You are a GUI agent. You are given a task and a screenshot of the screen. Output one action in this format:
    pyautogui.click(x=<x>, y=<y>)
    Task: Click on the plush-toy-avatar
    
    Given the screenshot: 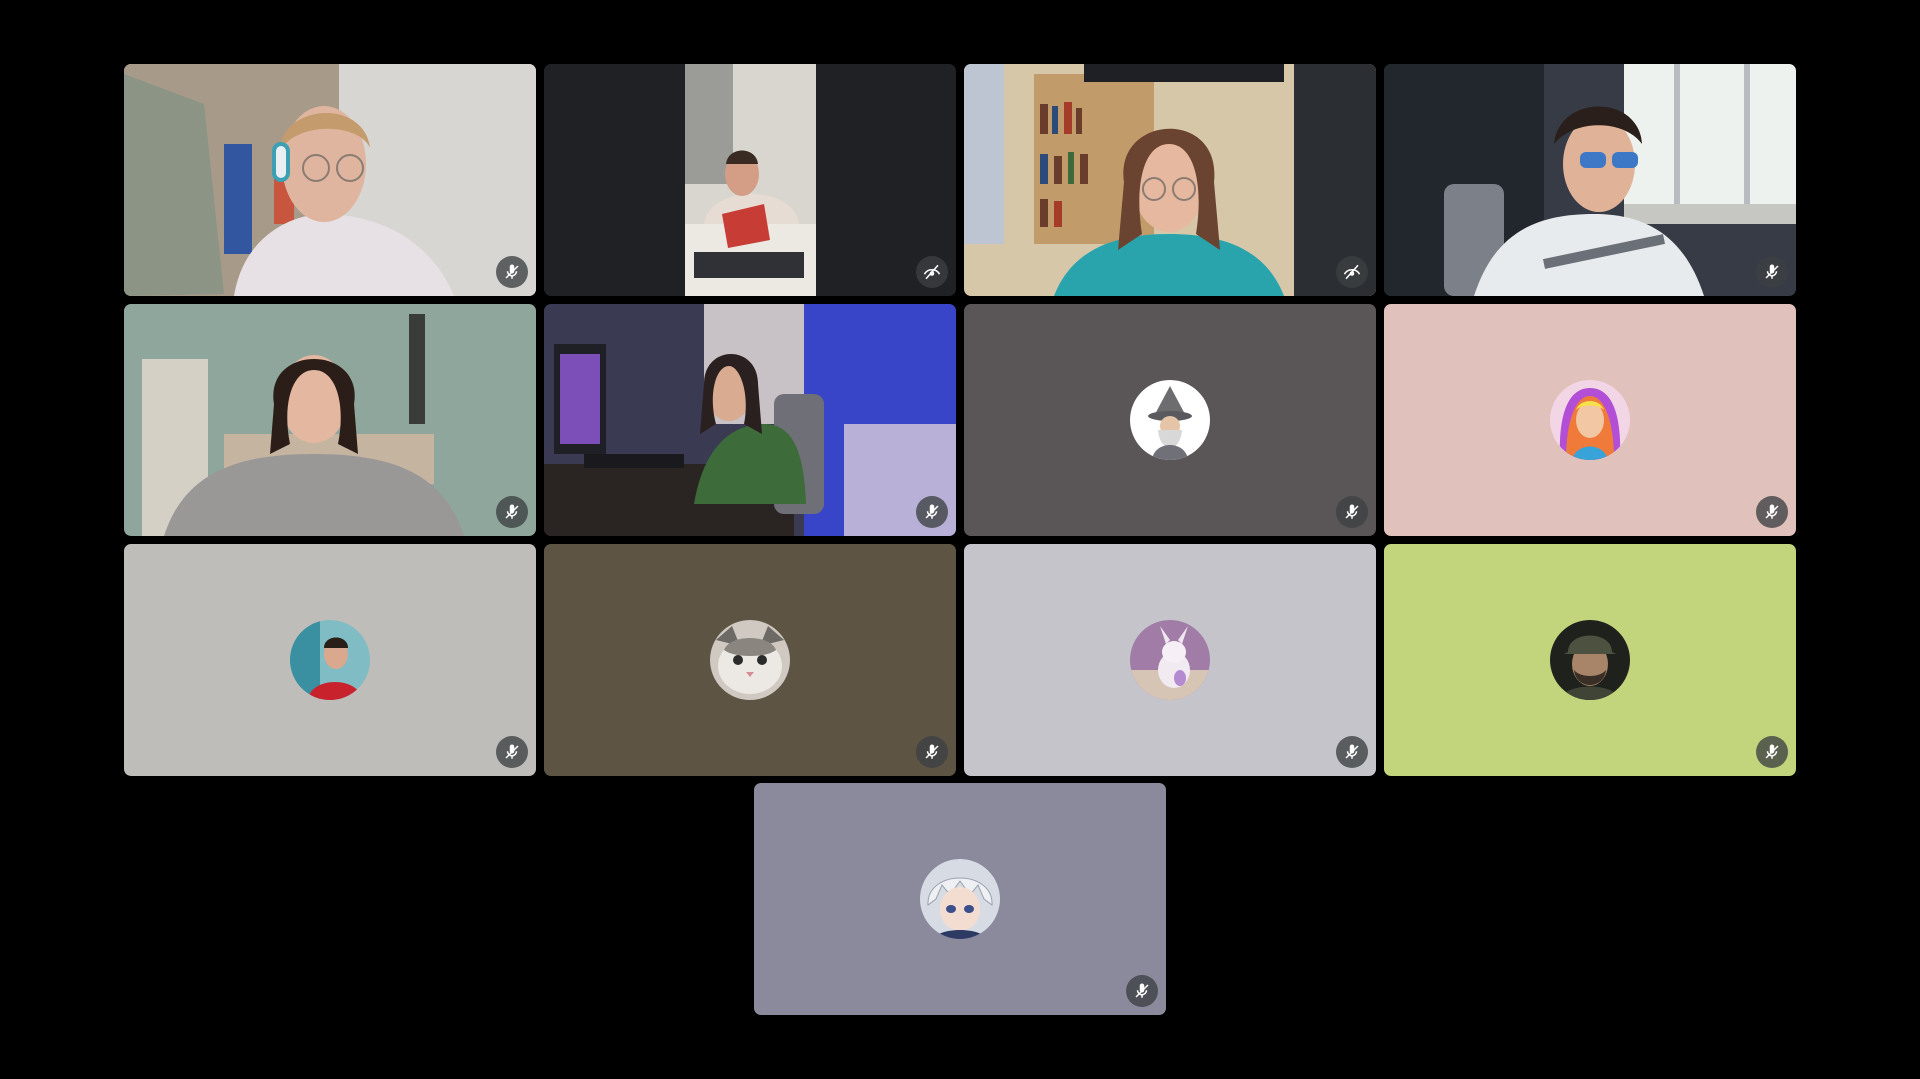 What is the action you would take?
    pyautogui.click(x=1170, y=660)
    